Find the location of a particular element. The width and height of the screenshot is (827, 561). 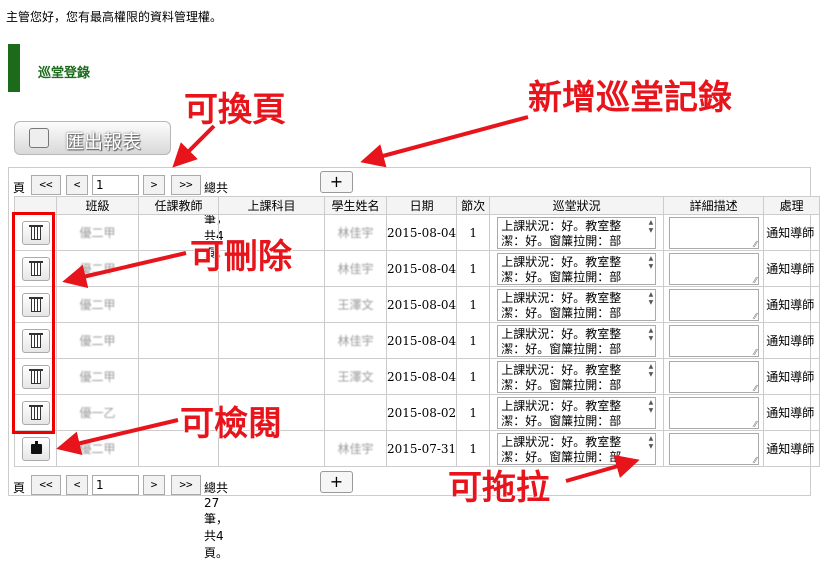

arrow-drag is located at coordinates (602, 468).